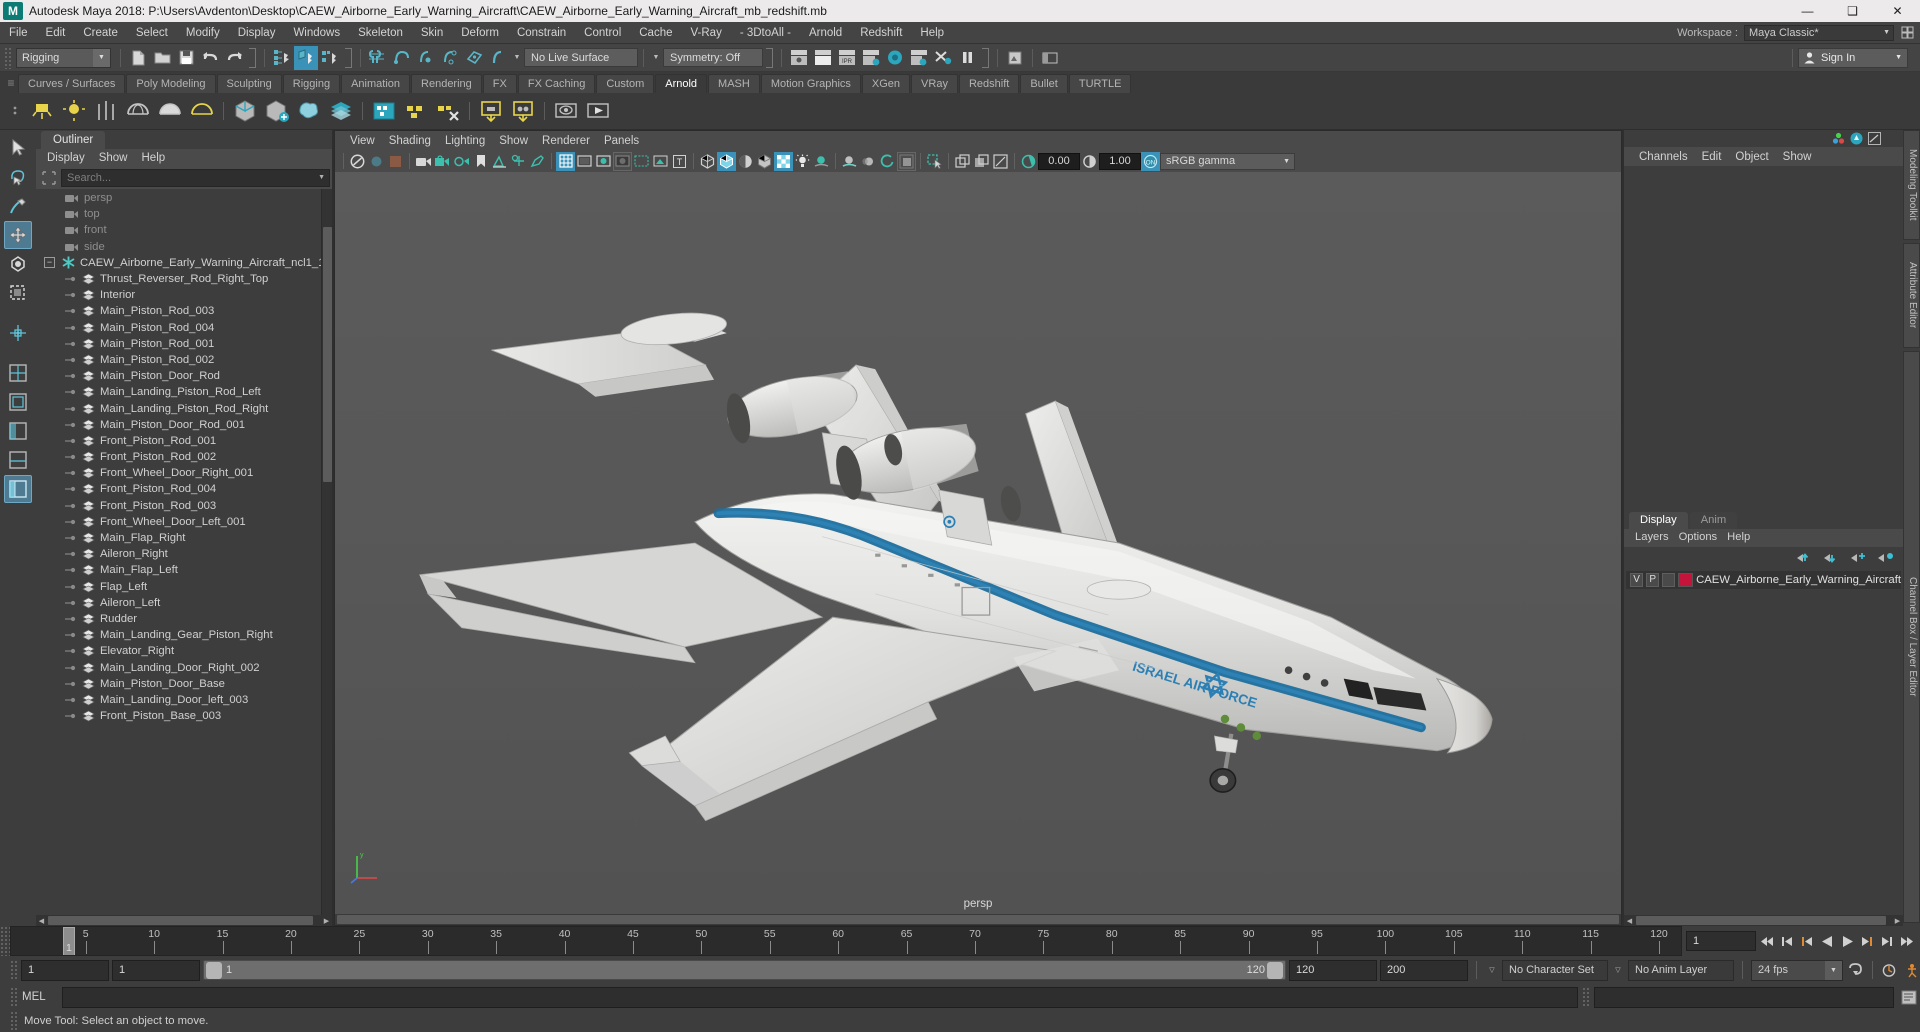  I want to click on gamma-icon, so click(1089, 161).